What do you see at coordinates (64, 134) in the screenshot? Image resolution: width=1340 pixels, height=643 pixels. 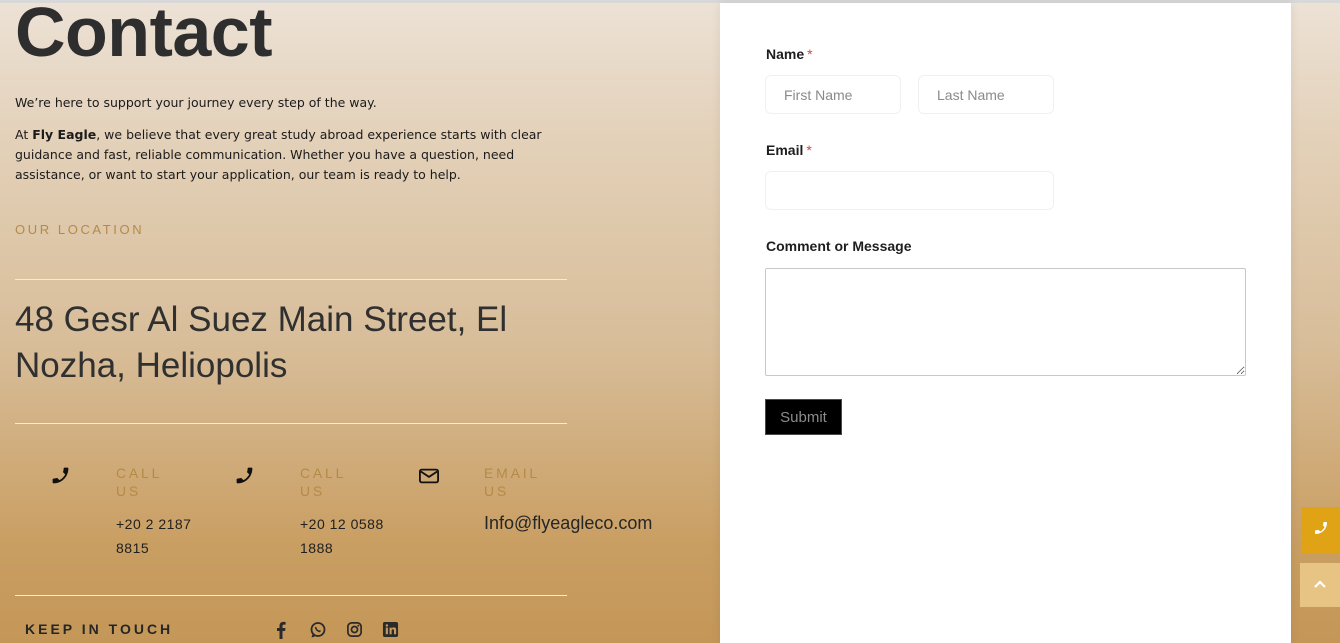 I see `brand-name: Fly Eagle` at bounding box center [64, 134].